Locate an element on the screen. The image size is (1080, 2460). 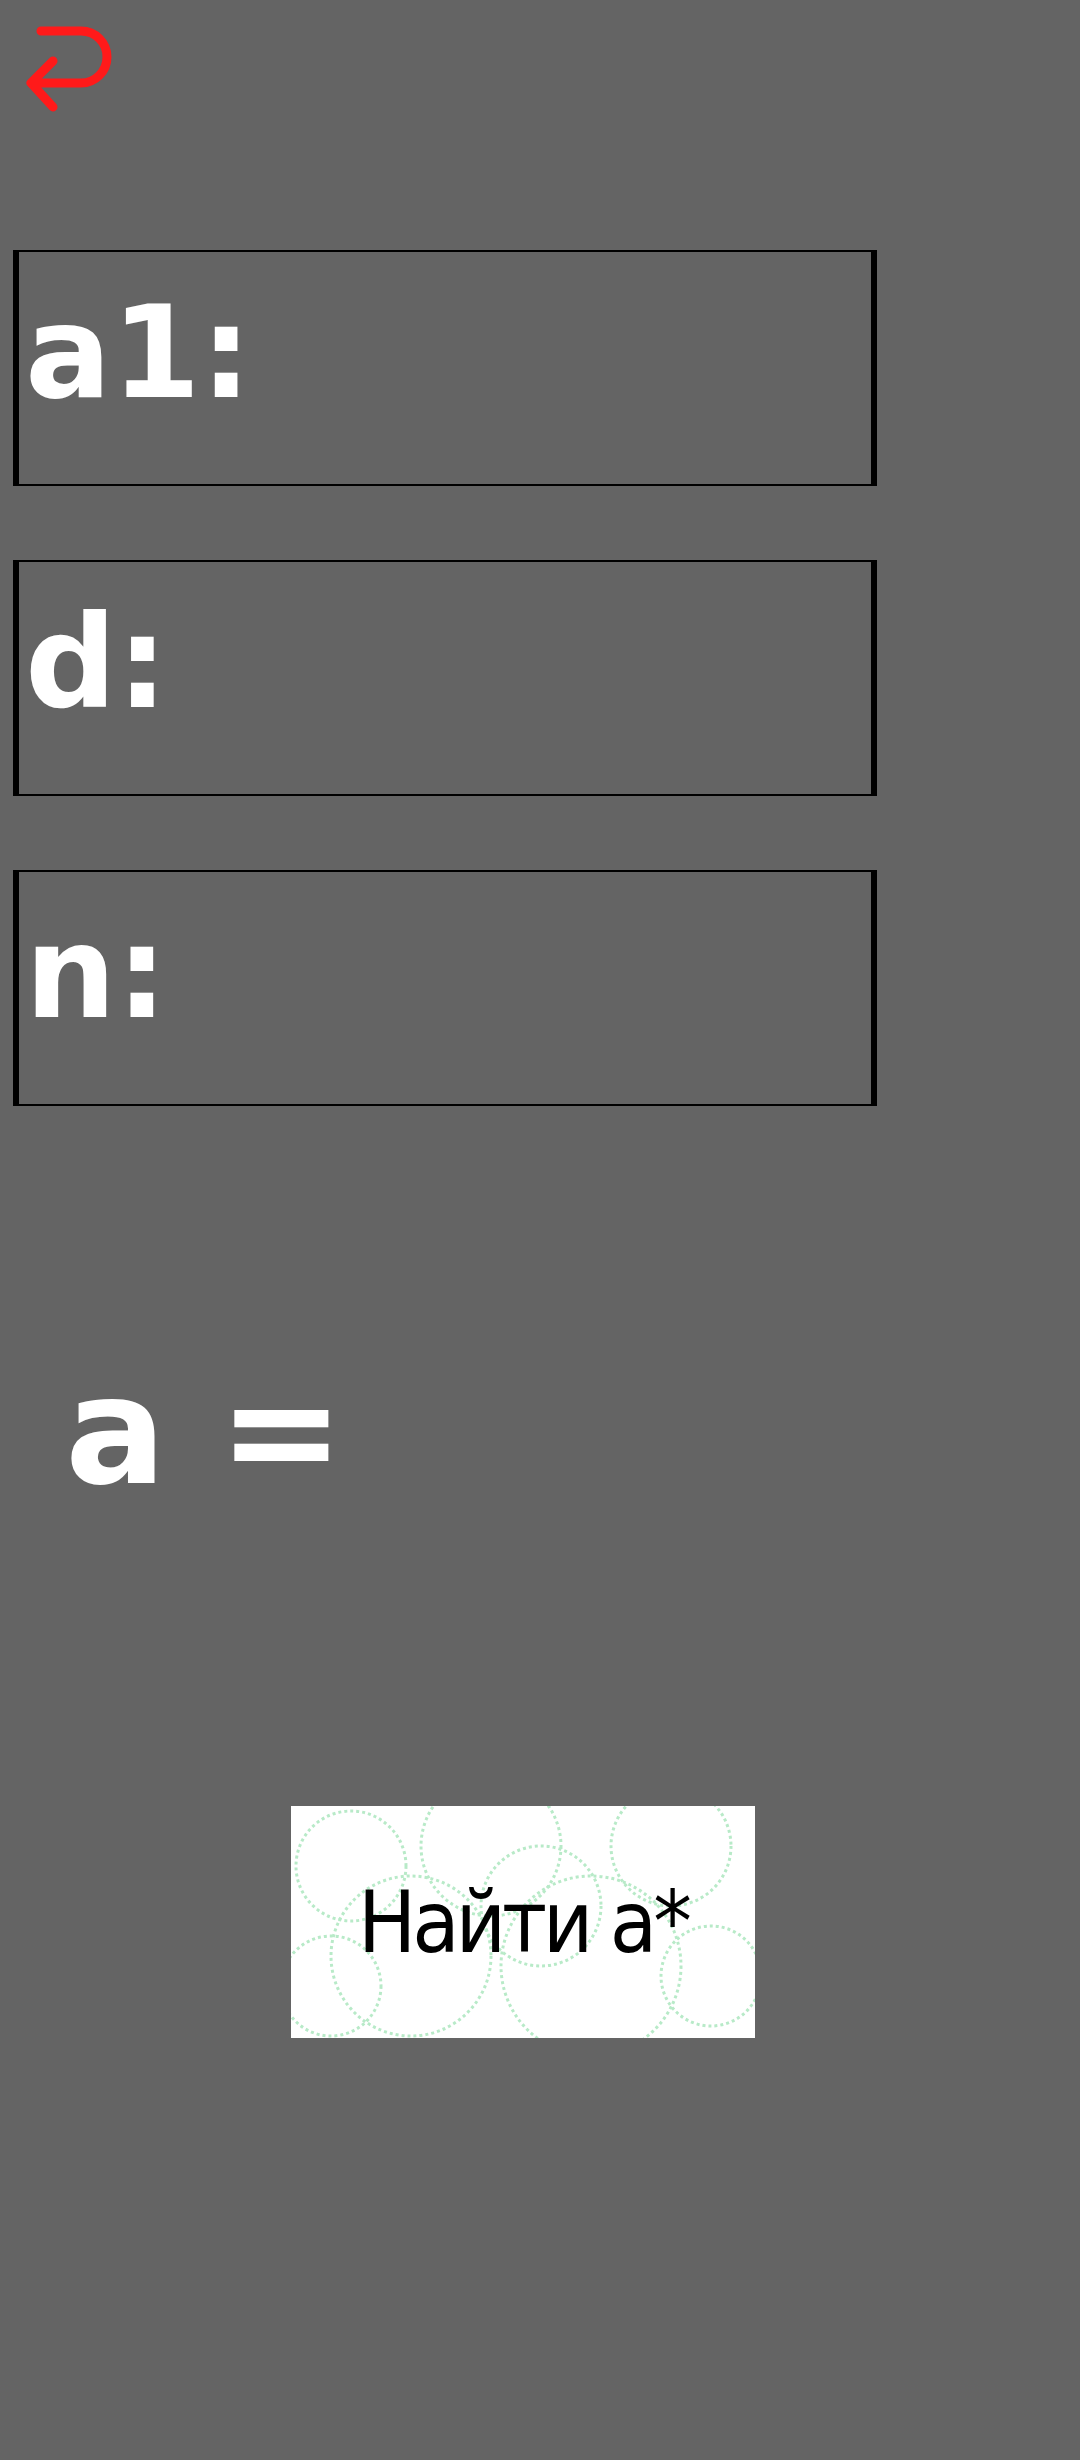
field-label: a1: is located at coordinates (138, 353).